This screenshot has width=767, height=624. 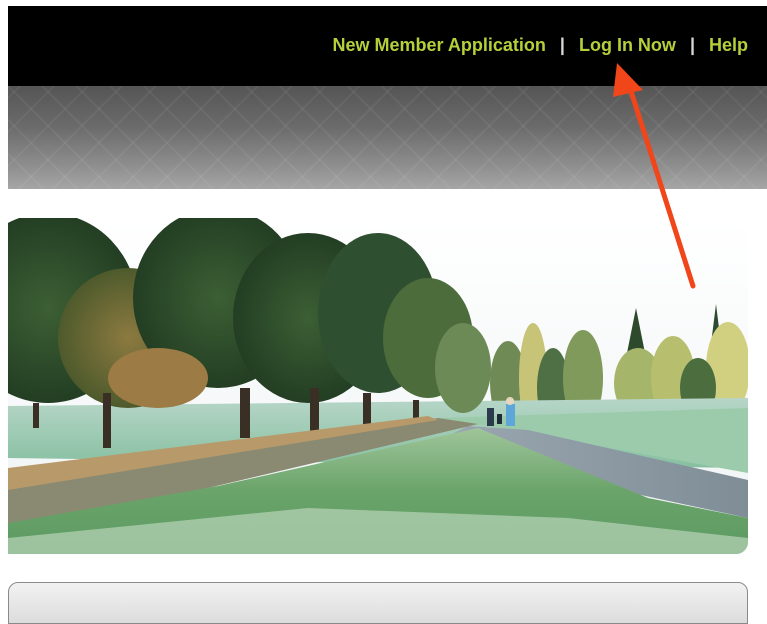 I want to click on help-link: Help, so click(x=728, y=45).